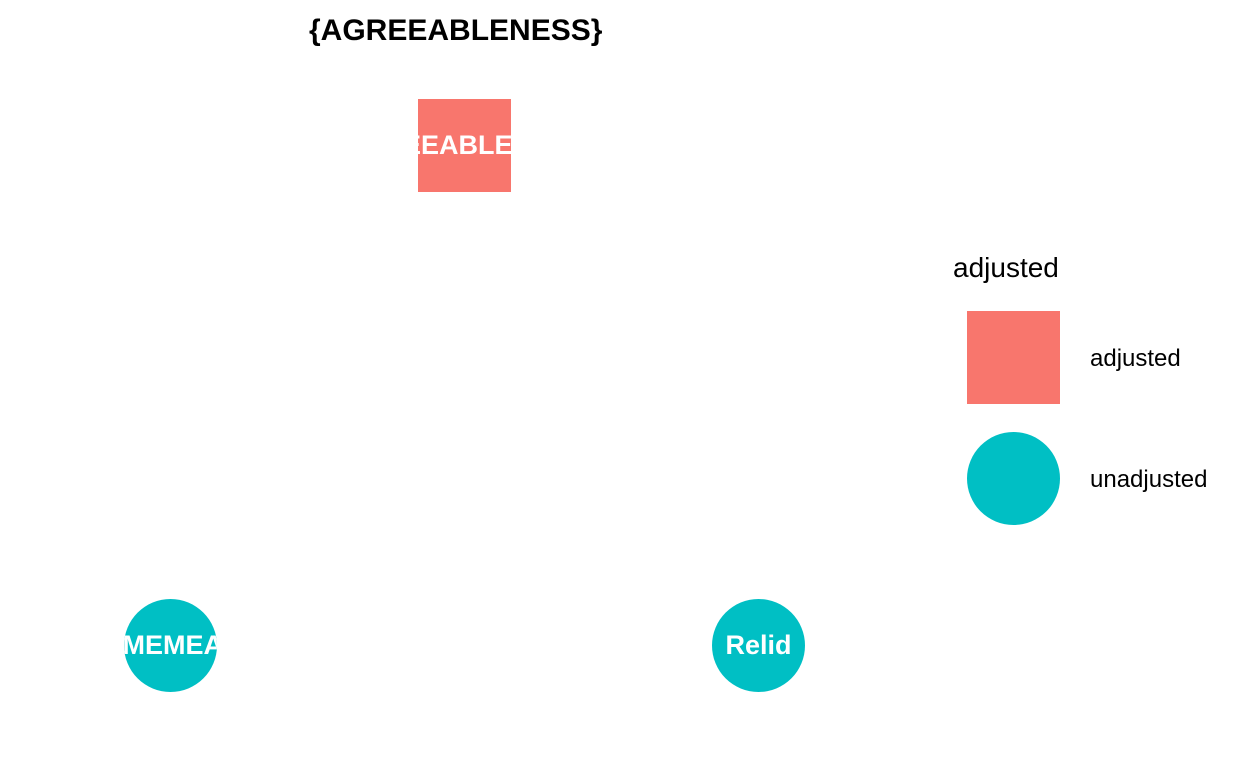  Describe the element at coordinates (1013, 357) in the screenshot. I see `legend-key-square` at that location.